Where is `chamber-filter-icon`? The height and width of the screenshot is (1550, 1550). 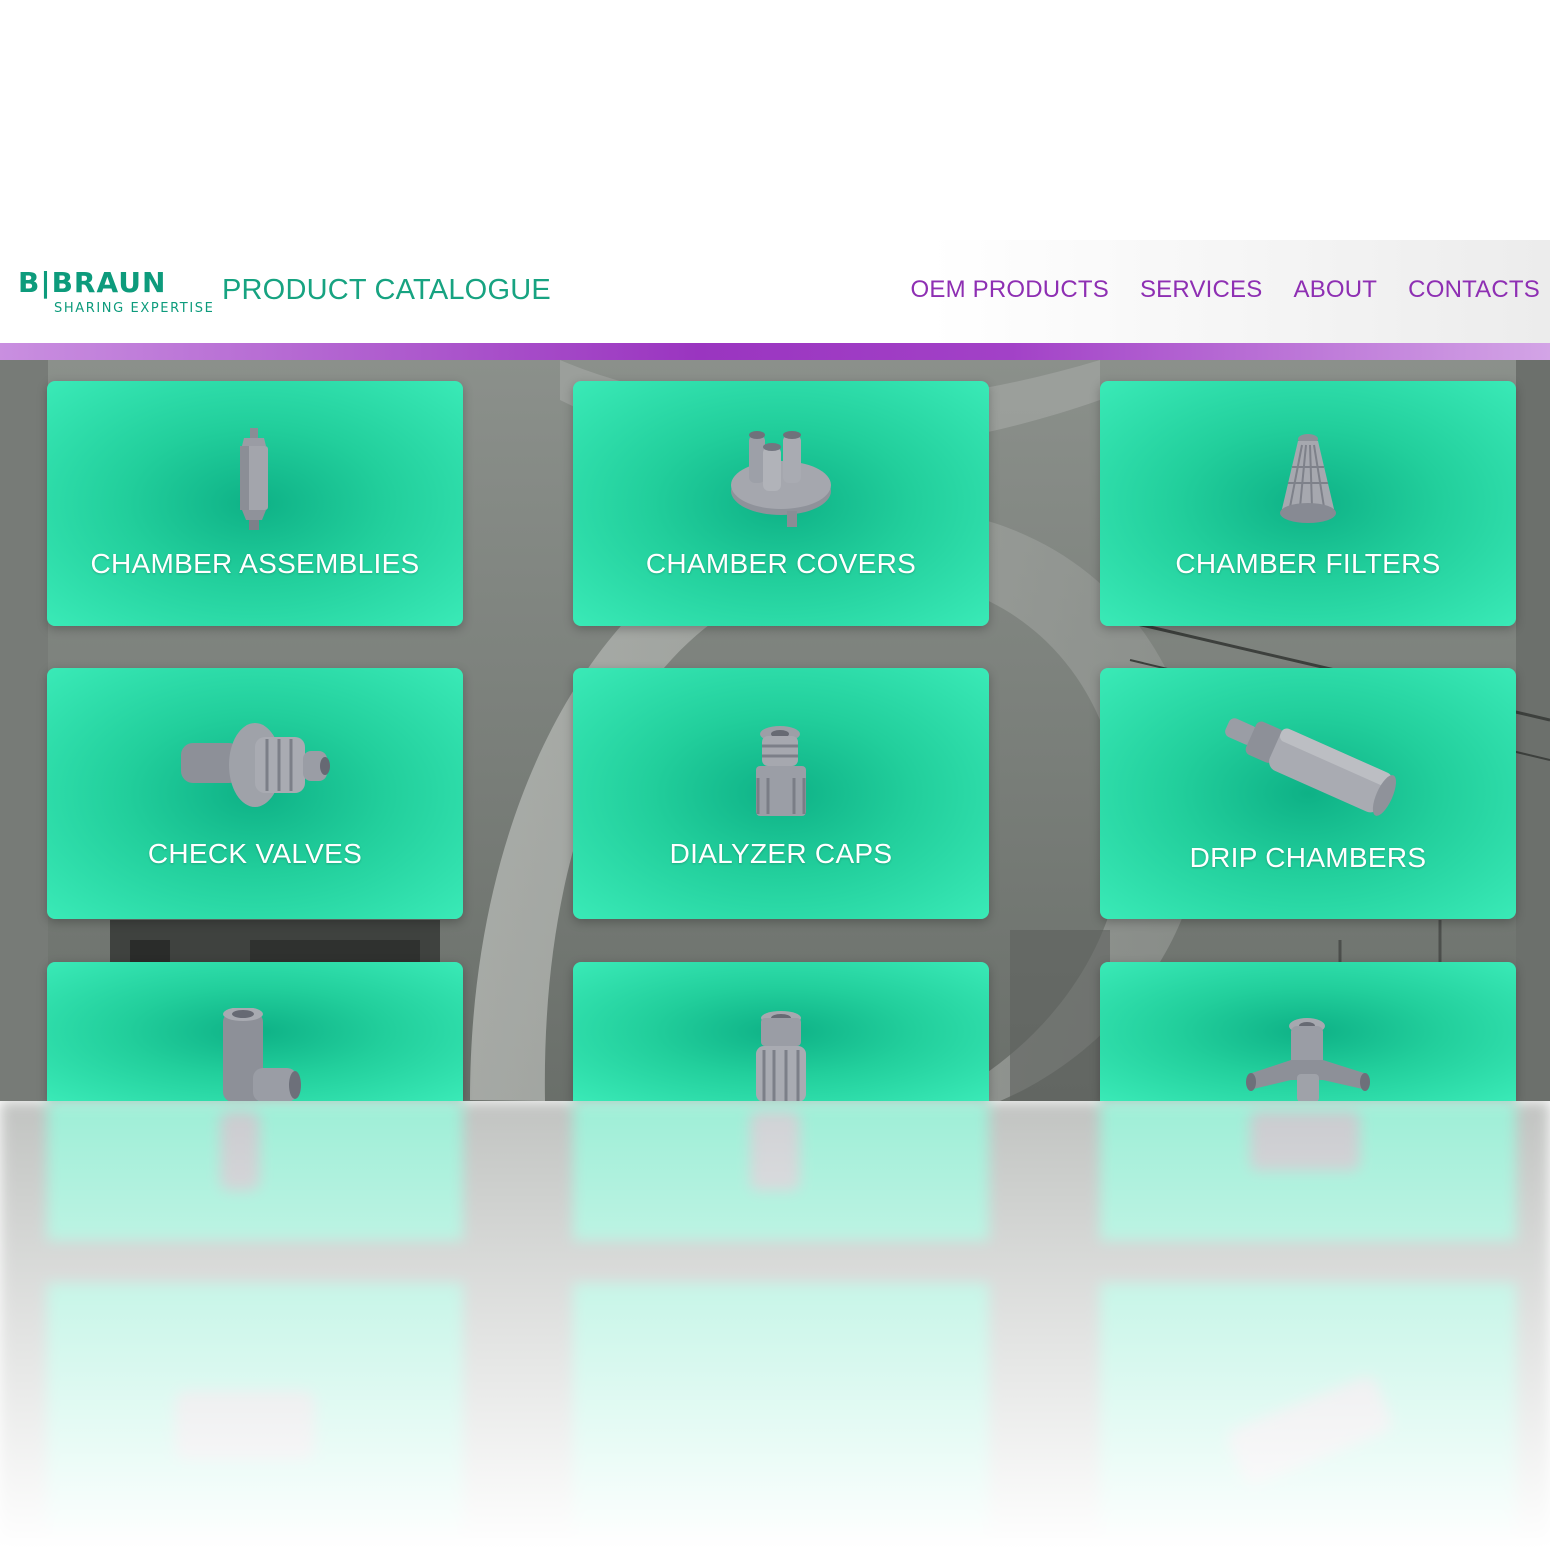
chamber-filter-icon is located at coordinates (1308, 478).